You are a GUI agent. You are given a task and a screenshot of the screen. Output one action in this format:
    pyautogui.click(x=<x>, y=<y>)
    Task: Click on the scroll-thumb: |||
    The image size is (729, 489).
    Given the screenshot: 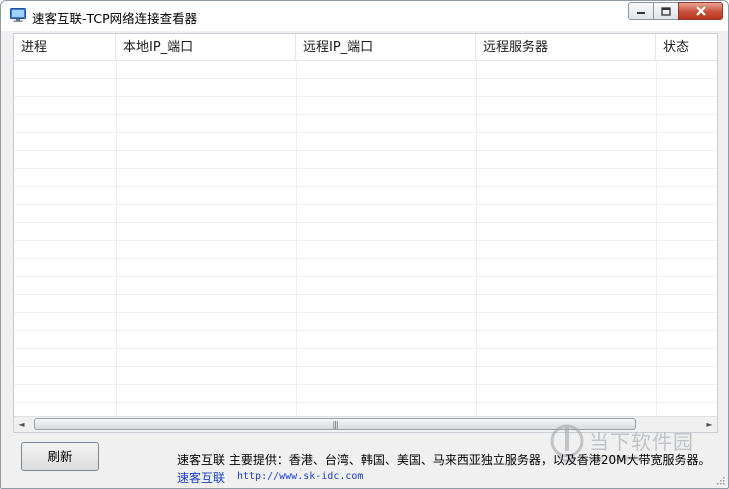 What is the action you would take?
    pyautogui.click(x=335, y=424)
    